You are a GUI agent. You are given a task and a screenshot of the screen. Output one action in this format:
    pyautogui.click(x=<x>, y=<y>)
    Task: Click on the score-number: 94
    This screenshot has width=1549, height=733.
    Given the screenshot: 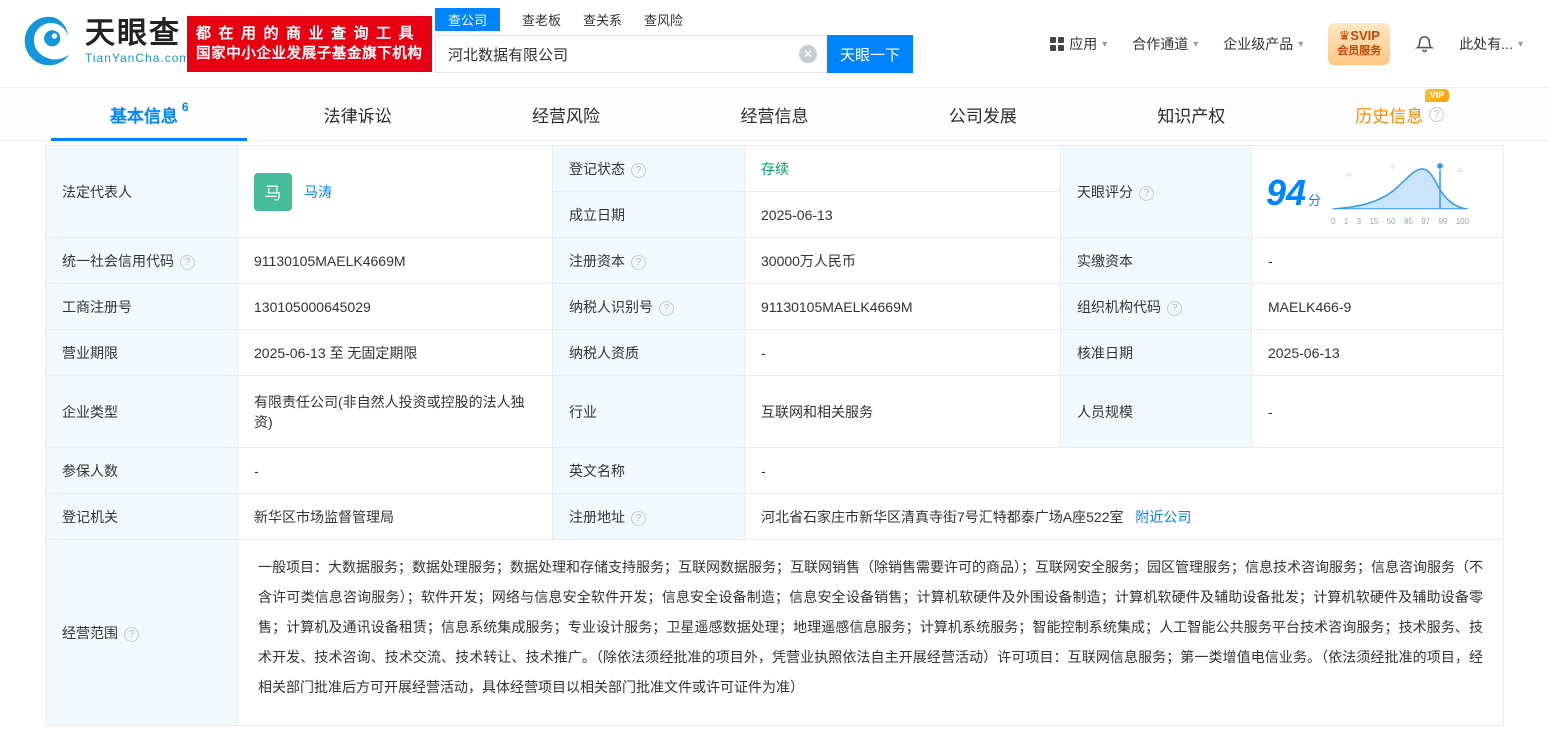 What is the action you would take?
    pyautogui.click(x=1286, y=192)
    